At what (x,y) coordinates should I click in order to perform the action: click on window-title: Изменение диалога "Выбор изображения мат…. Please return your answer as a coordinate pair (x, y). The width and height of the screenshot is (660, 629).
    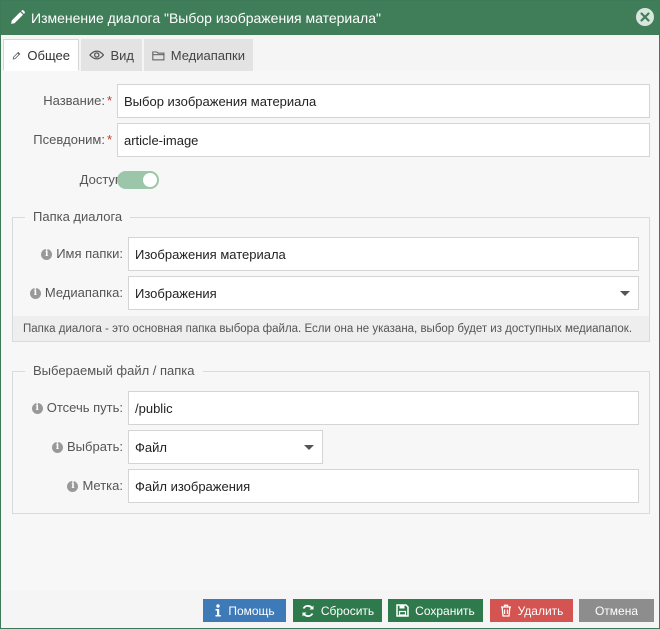
    Looking at the image, I should click on (206, 18).